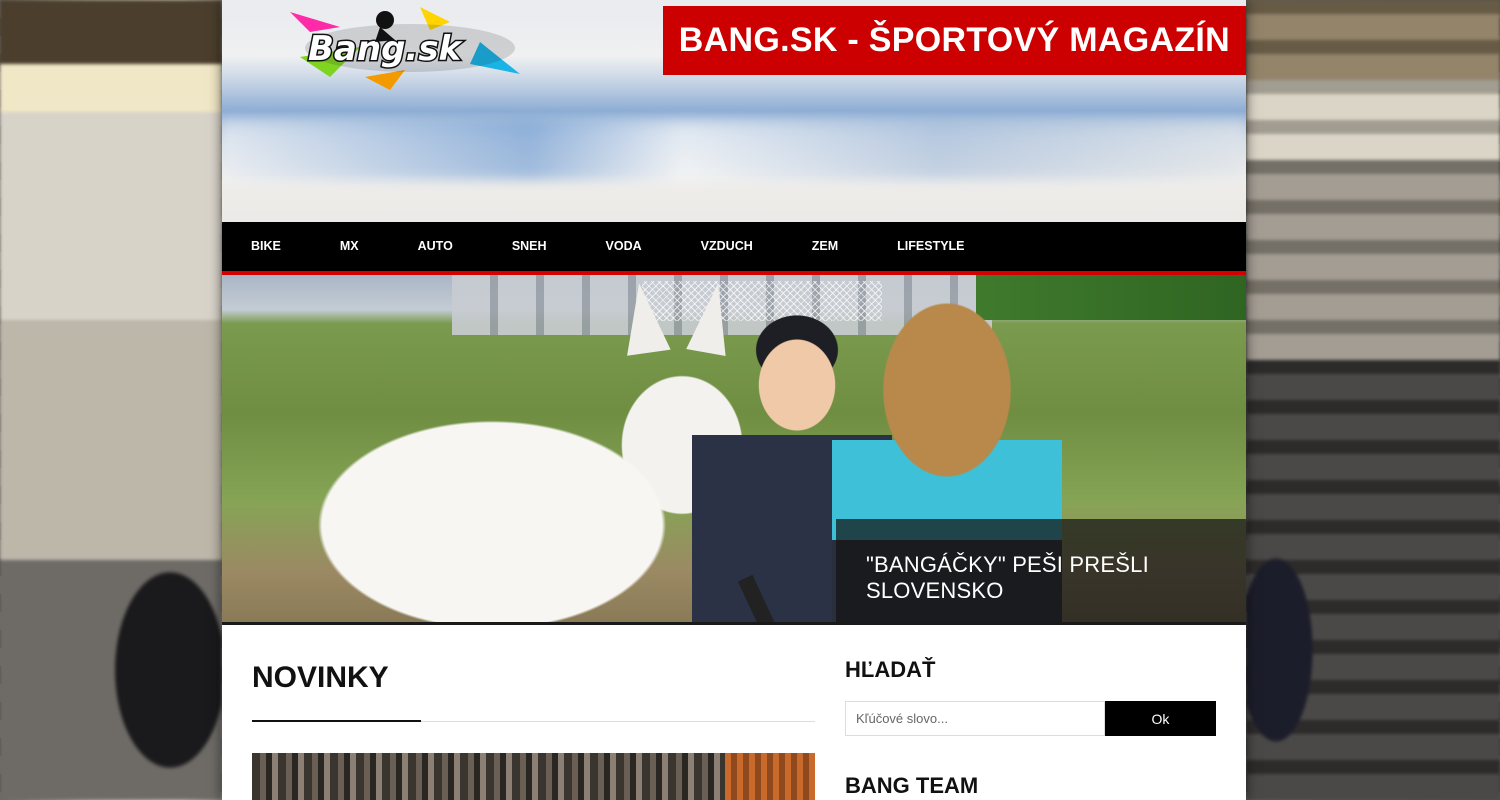  I want to click on article-thumbnail, so click(533, 776).